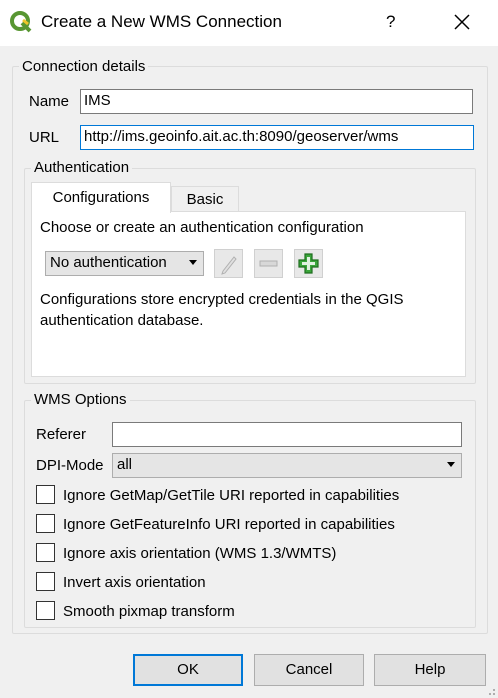  Describe the element at coordinates (45, 494) in the screenshot. I see `checkbox-ignore-getmap` at that location.